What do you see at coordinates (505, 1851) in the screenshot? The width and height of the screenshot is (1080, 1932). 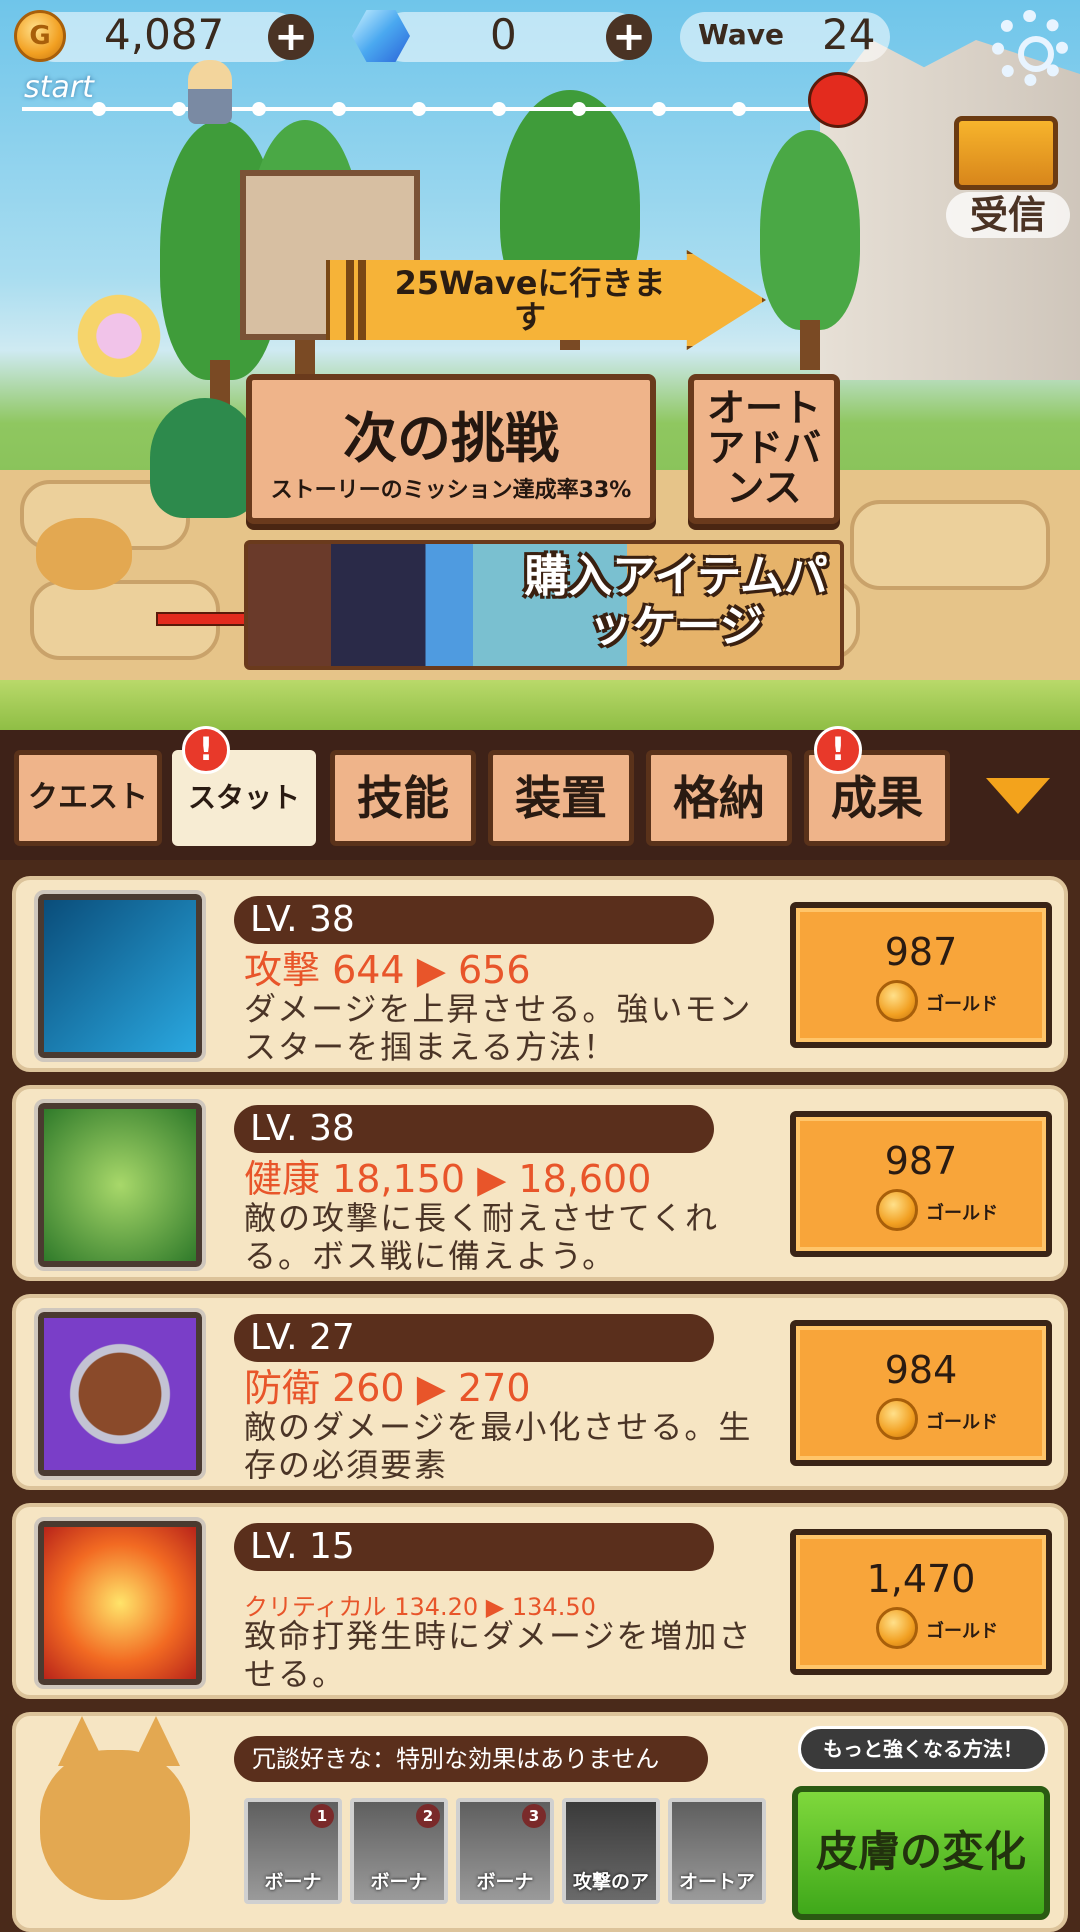 I see `bonus-slot: 3 ボーナ` at bounding box center [505, 1851].